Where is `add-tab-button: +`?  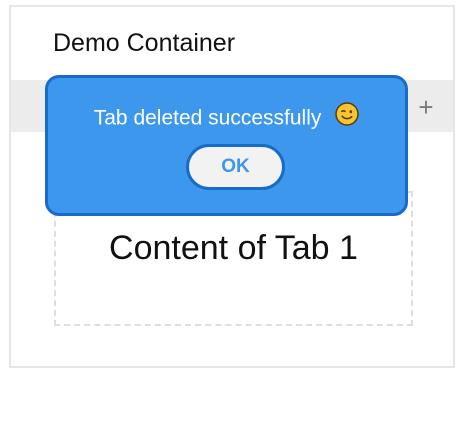
add-tab-button: + is located at coordinates (426, 107).